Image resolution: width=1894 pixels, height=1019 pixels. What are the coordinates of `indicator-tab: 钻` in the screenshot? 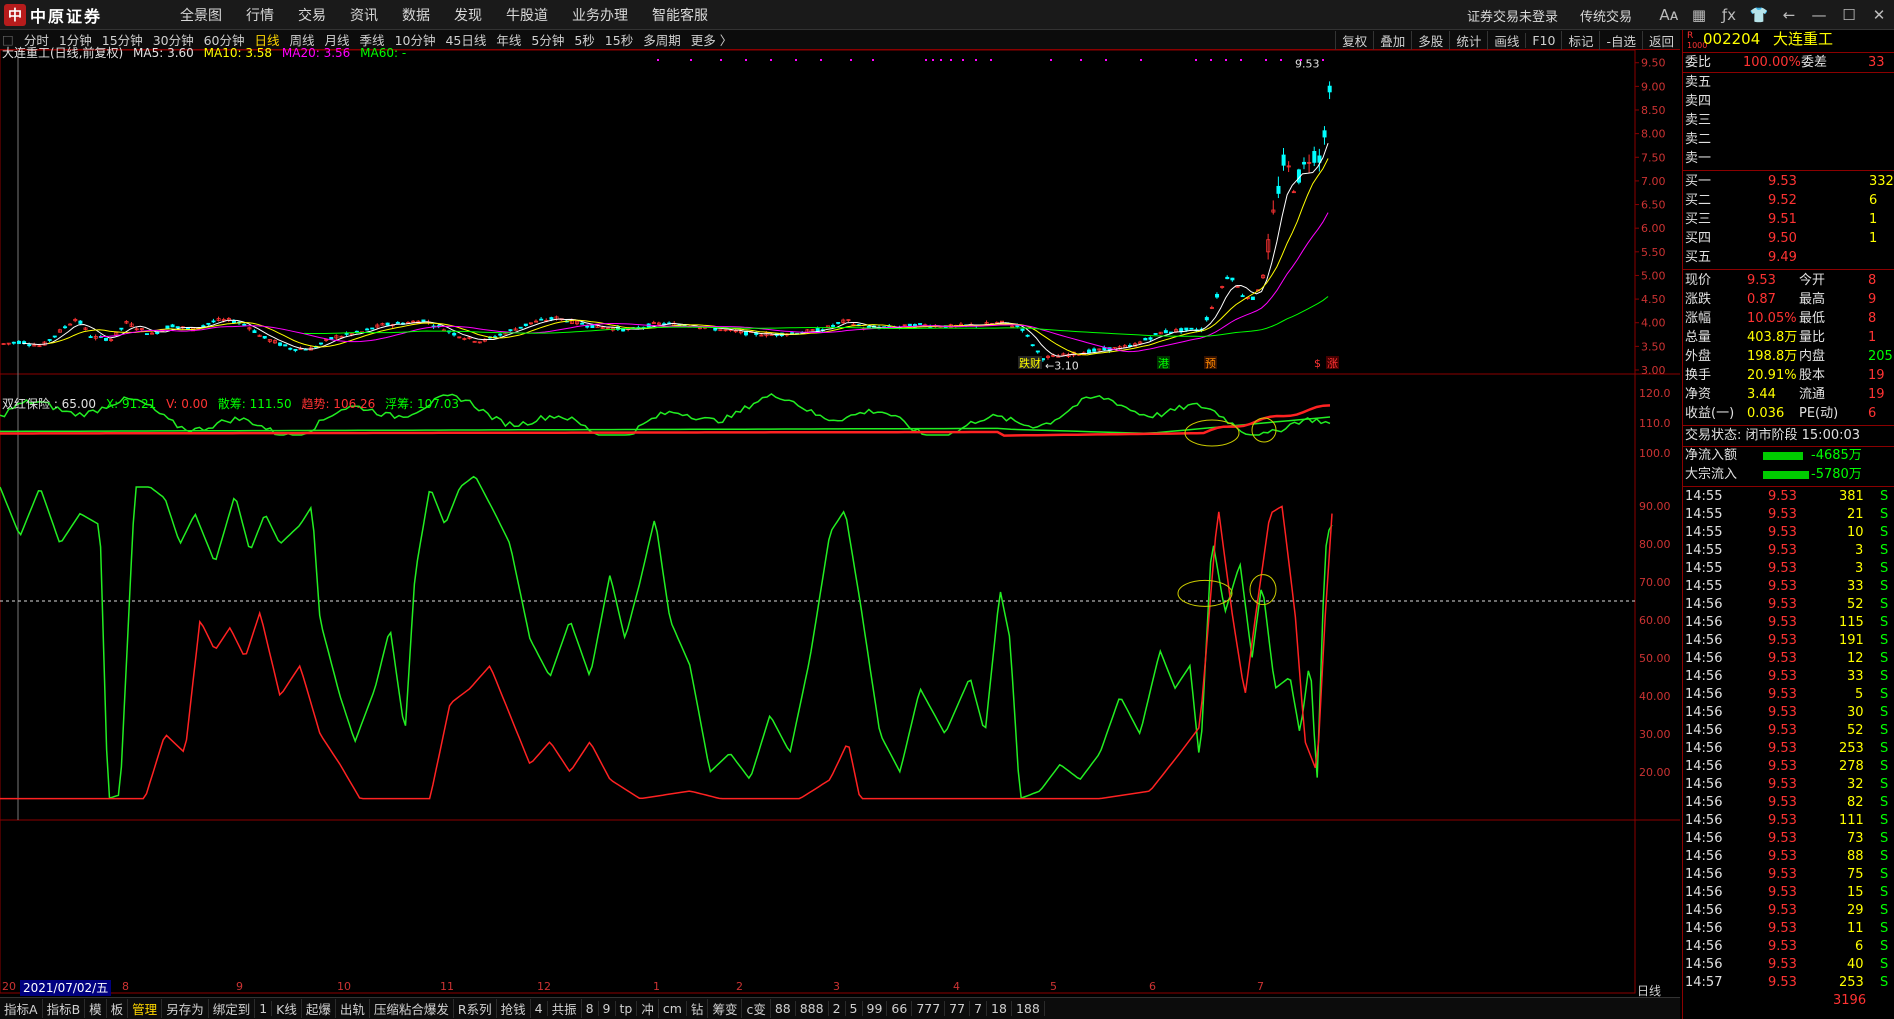 It's located at (698, 1008).